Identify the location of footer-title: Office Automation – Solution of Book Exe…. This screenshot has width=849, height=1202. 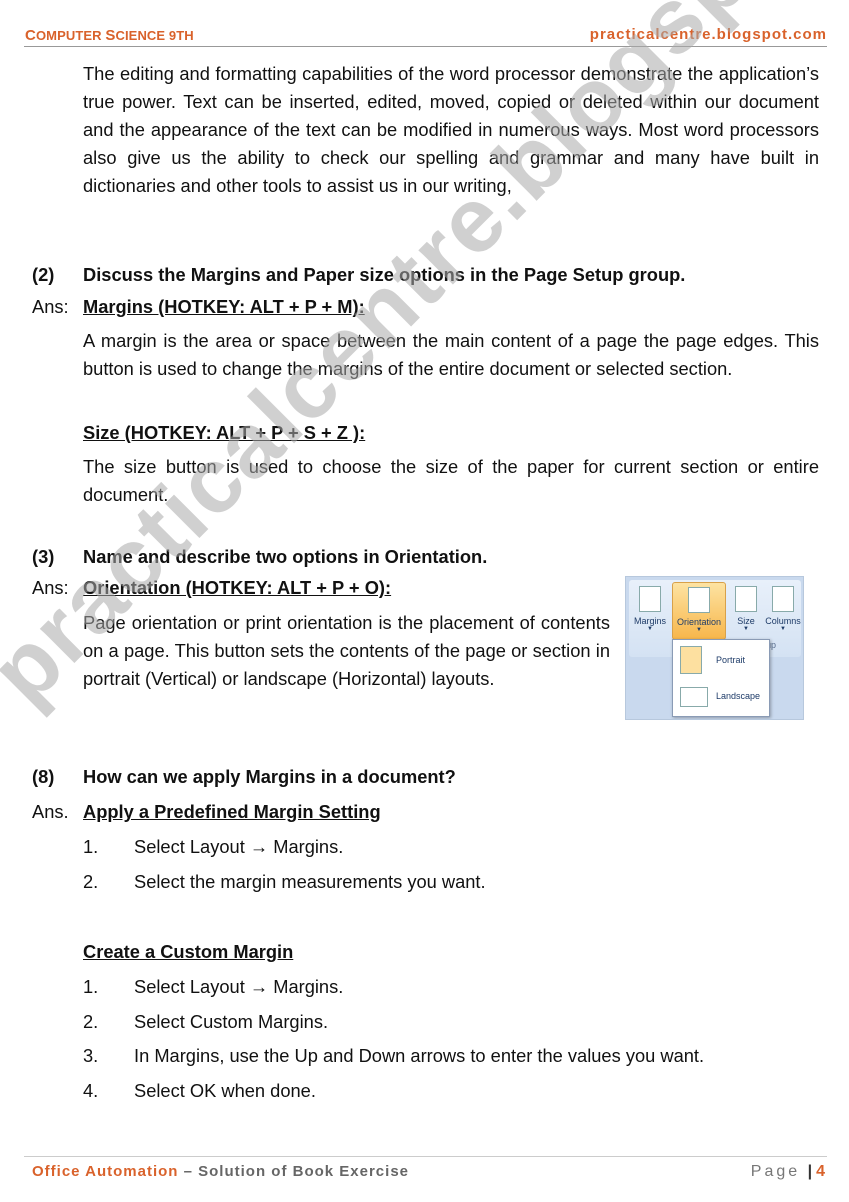
(220, 1171).